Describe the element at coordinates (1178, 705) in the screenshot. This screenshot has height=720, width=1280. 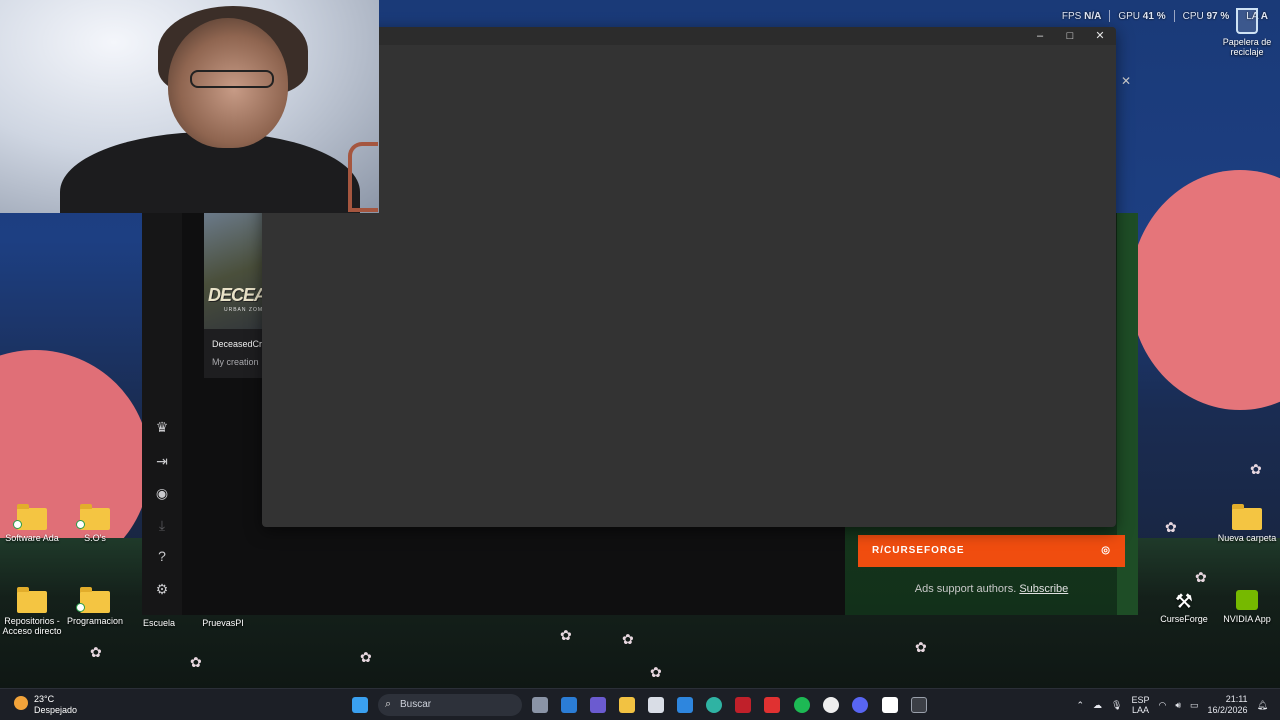
I see `volume-icon: 🔊︎` at that location.